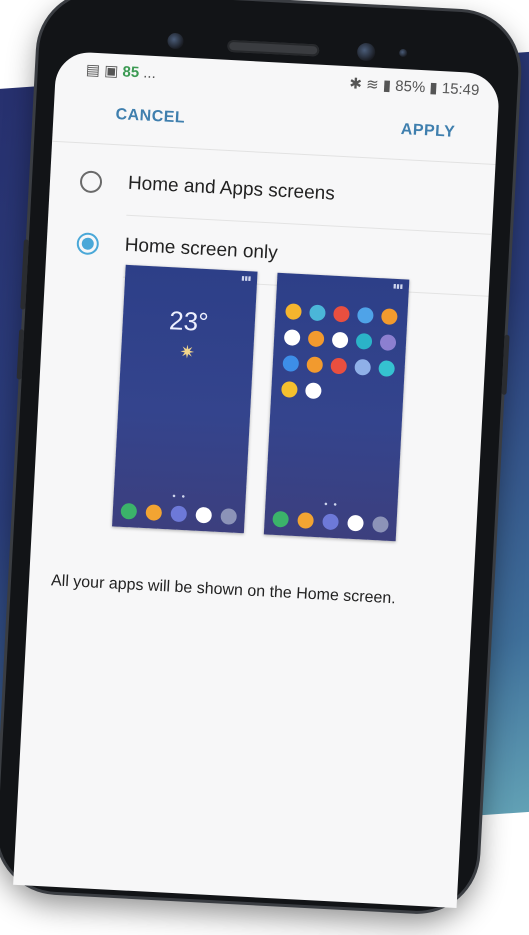  I want to click on status-right: ✱ ≋ ▮ 85% ▮ 15:49, so click(414, 86).